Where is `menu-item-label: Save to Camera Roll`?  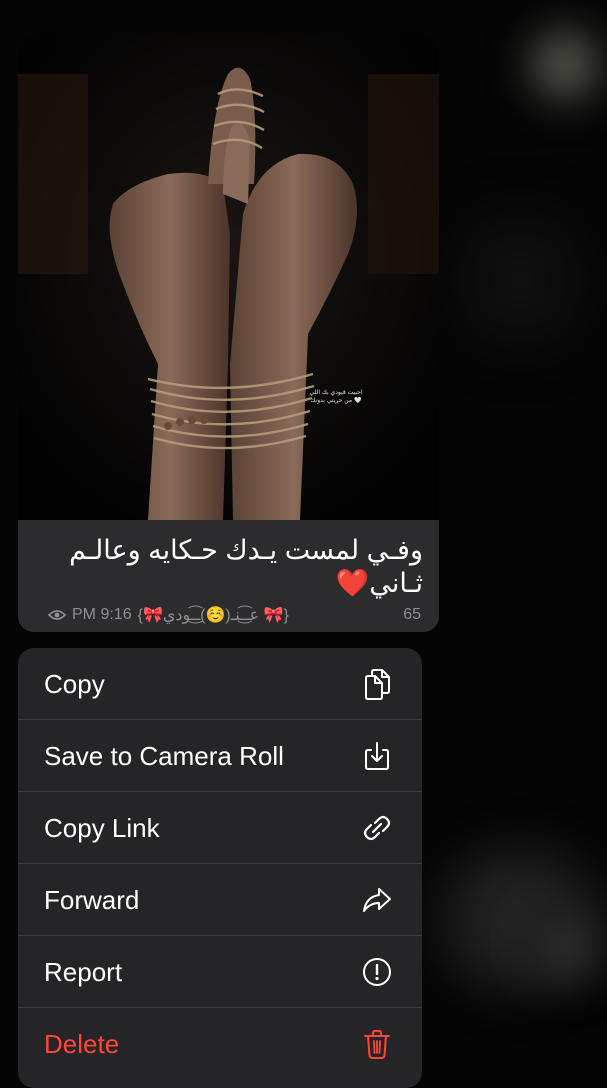
menu-item-label: Save to Camera Roll is located at coordinates (164, 755).